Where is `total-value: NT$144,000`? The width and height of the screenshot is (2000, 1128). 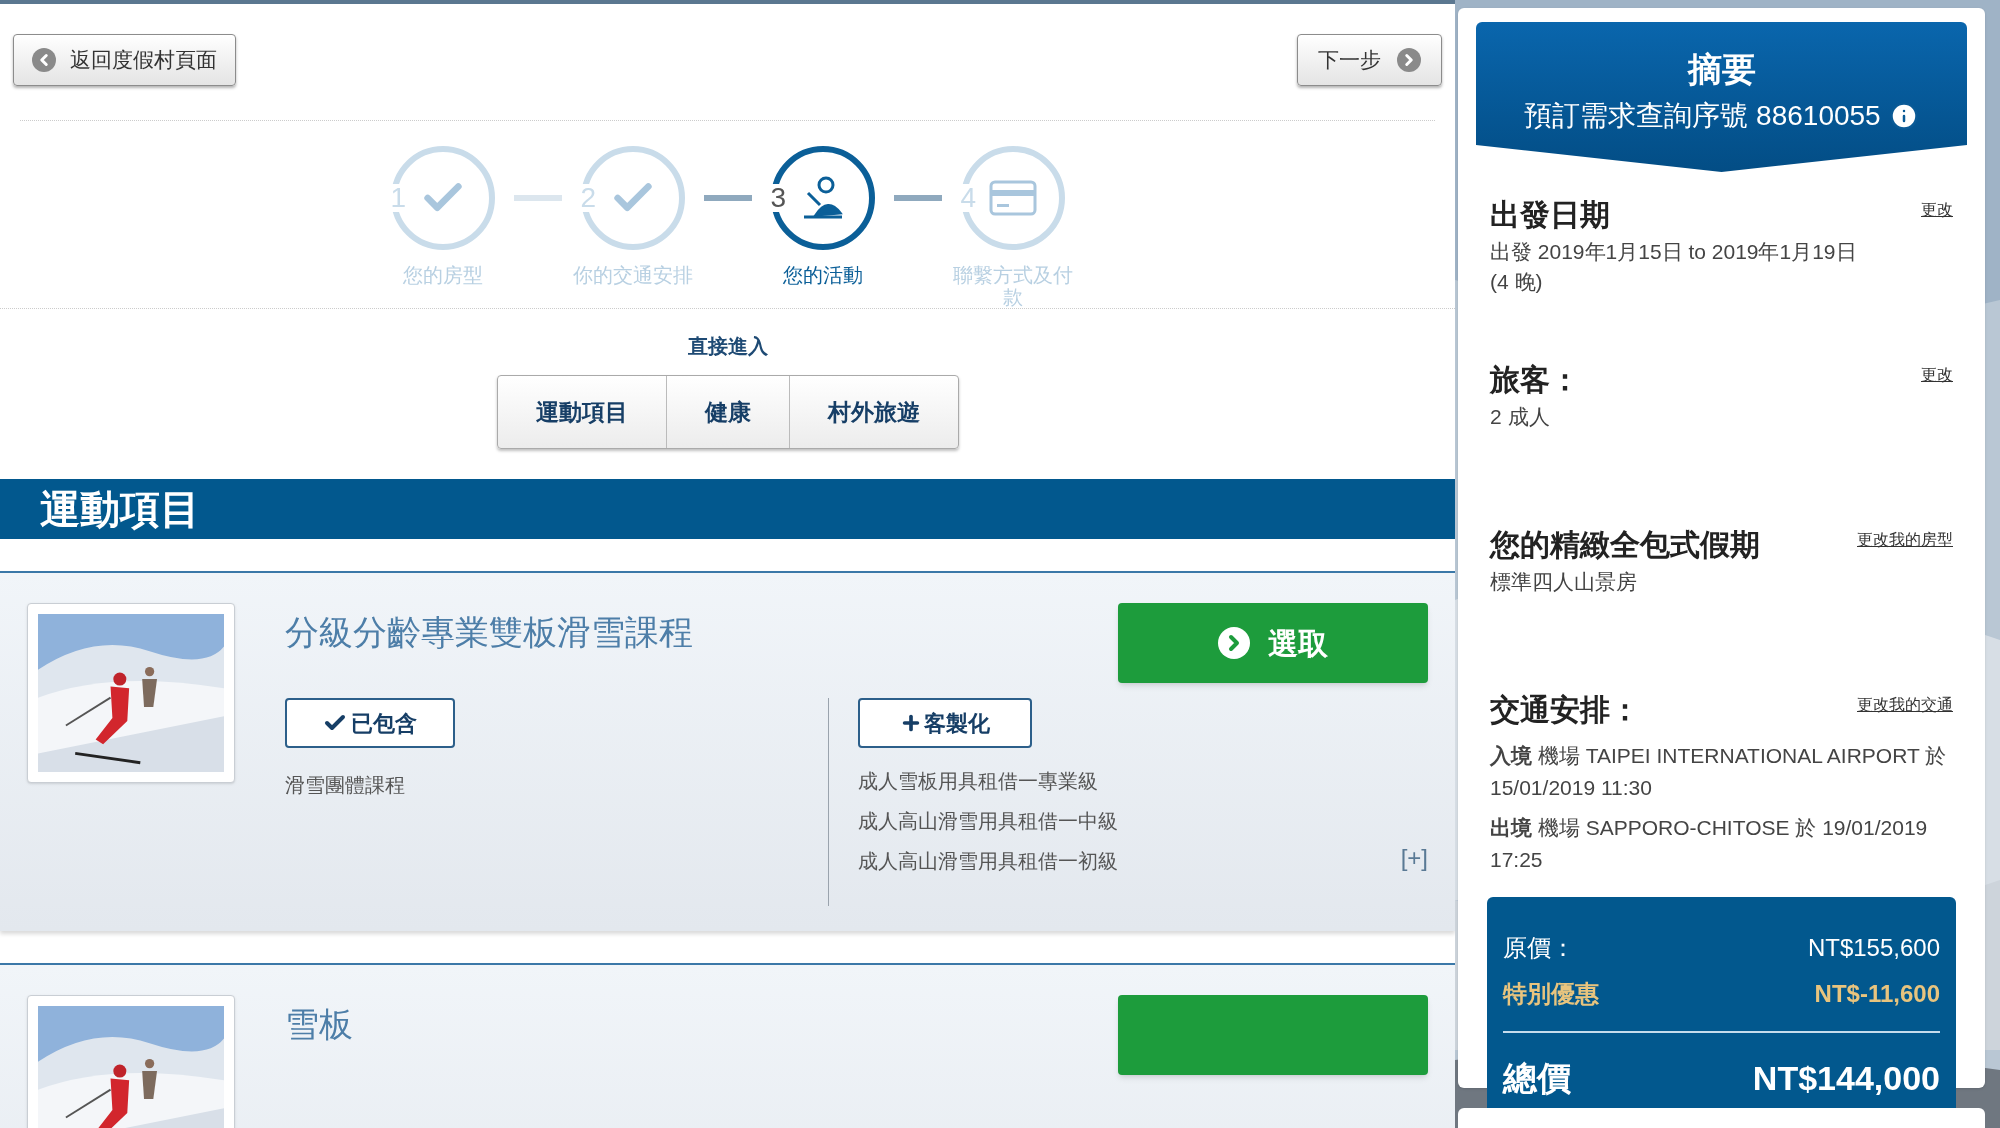
total-value: NT$144,000 is located at coordinates (1846, 1078).